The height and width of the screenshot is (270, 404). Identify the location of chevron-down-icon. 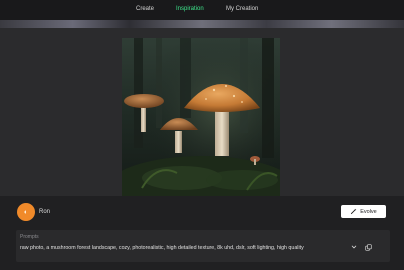
(354, 247).